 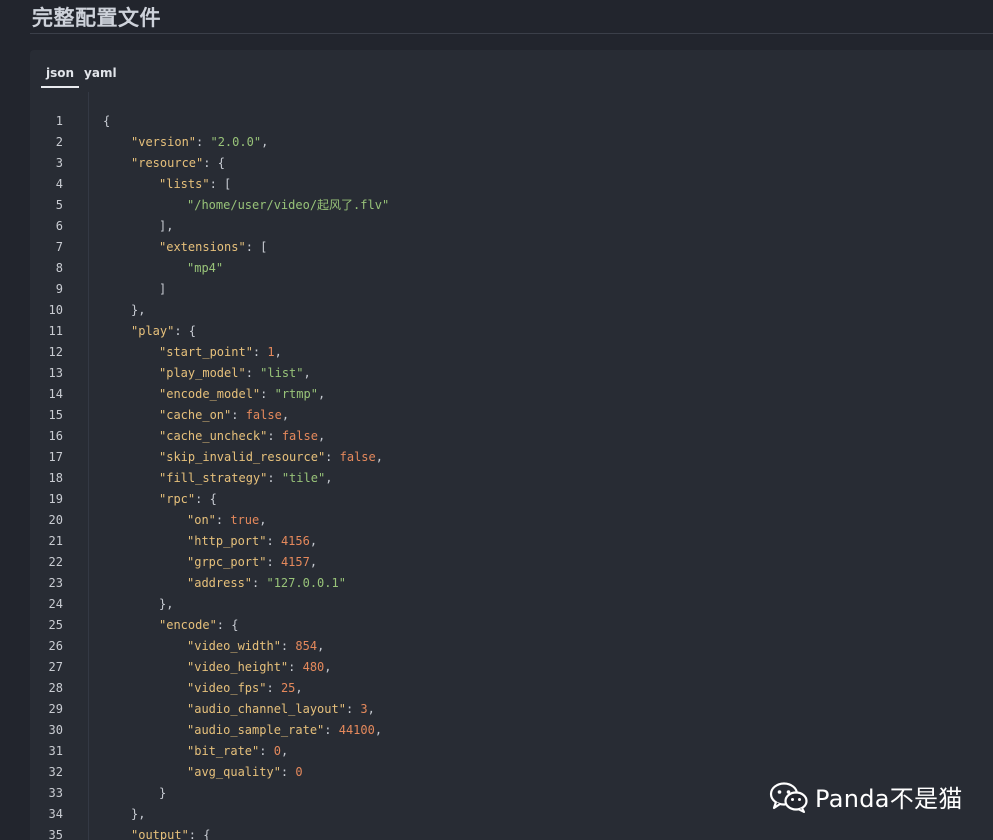 I want to click on json-key: "version", so click(x=164, y=142).